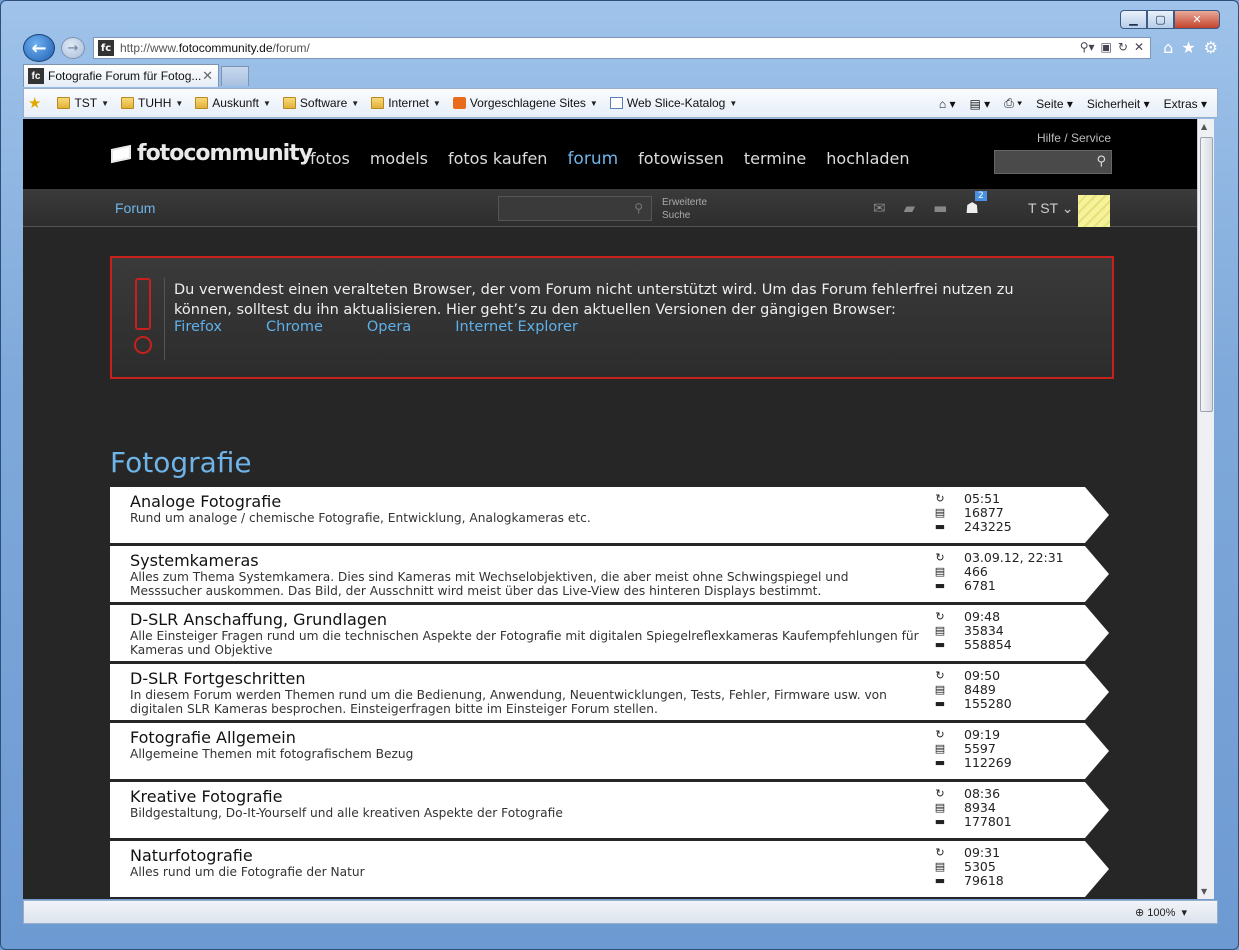 This screenshot has height=950, width=1239. Describe the element at coordinates (1185, 104) in the screenshot. I see `tools-menu: Extras ▾` at that location.